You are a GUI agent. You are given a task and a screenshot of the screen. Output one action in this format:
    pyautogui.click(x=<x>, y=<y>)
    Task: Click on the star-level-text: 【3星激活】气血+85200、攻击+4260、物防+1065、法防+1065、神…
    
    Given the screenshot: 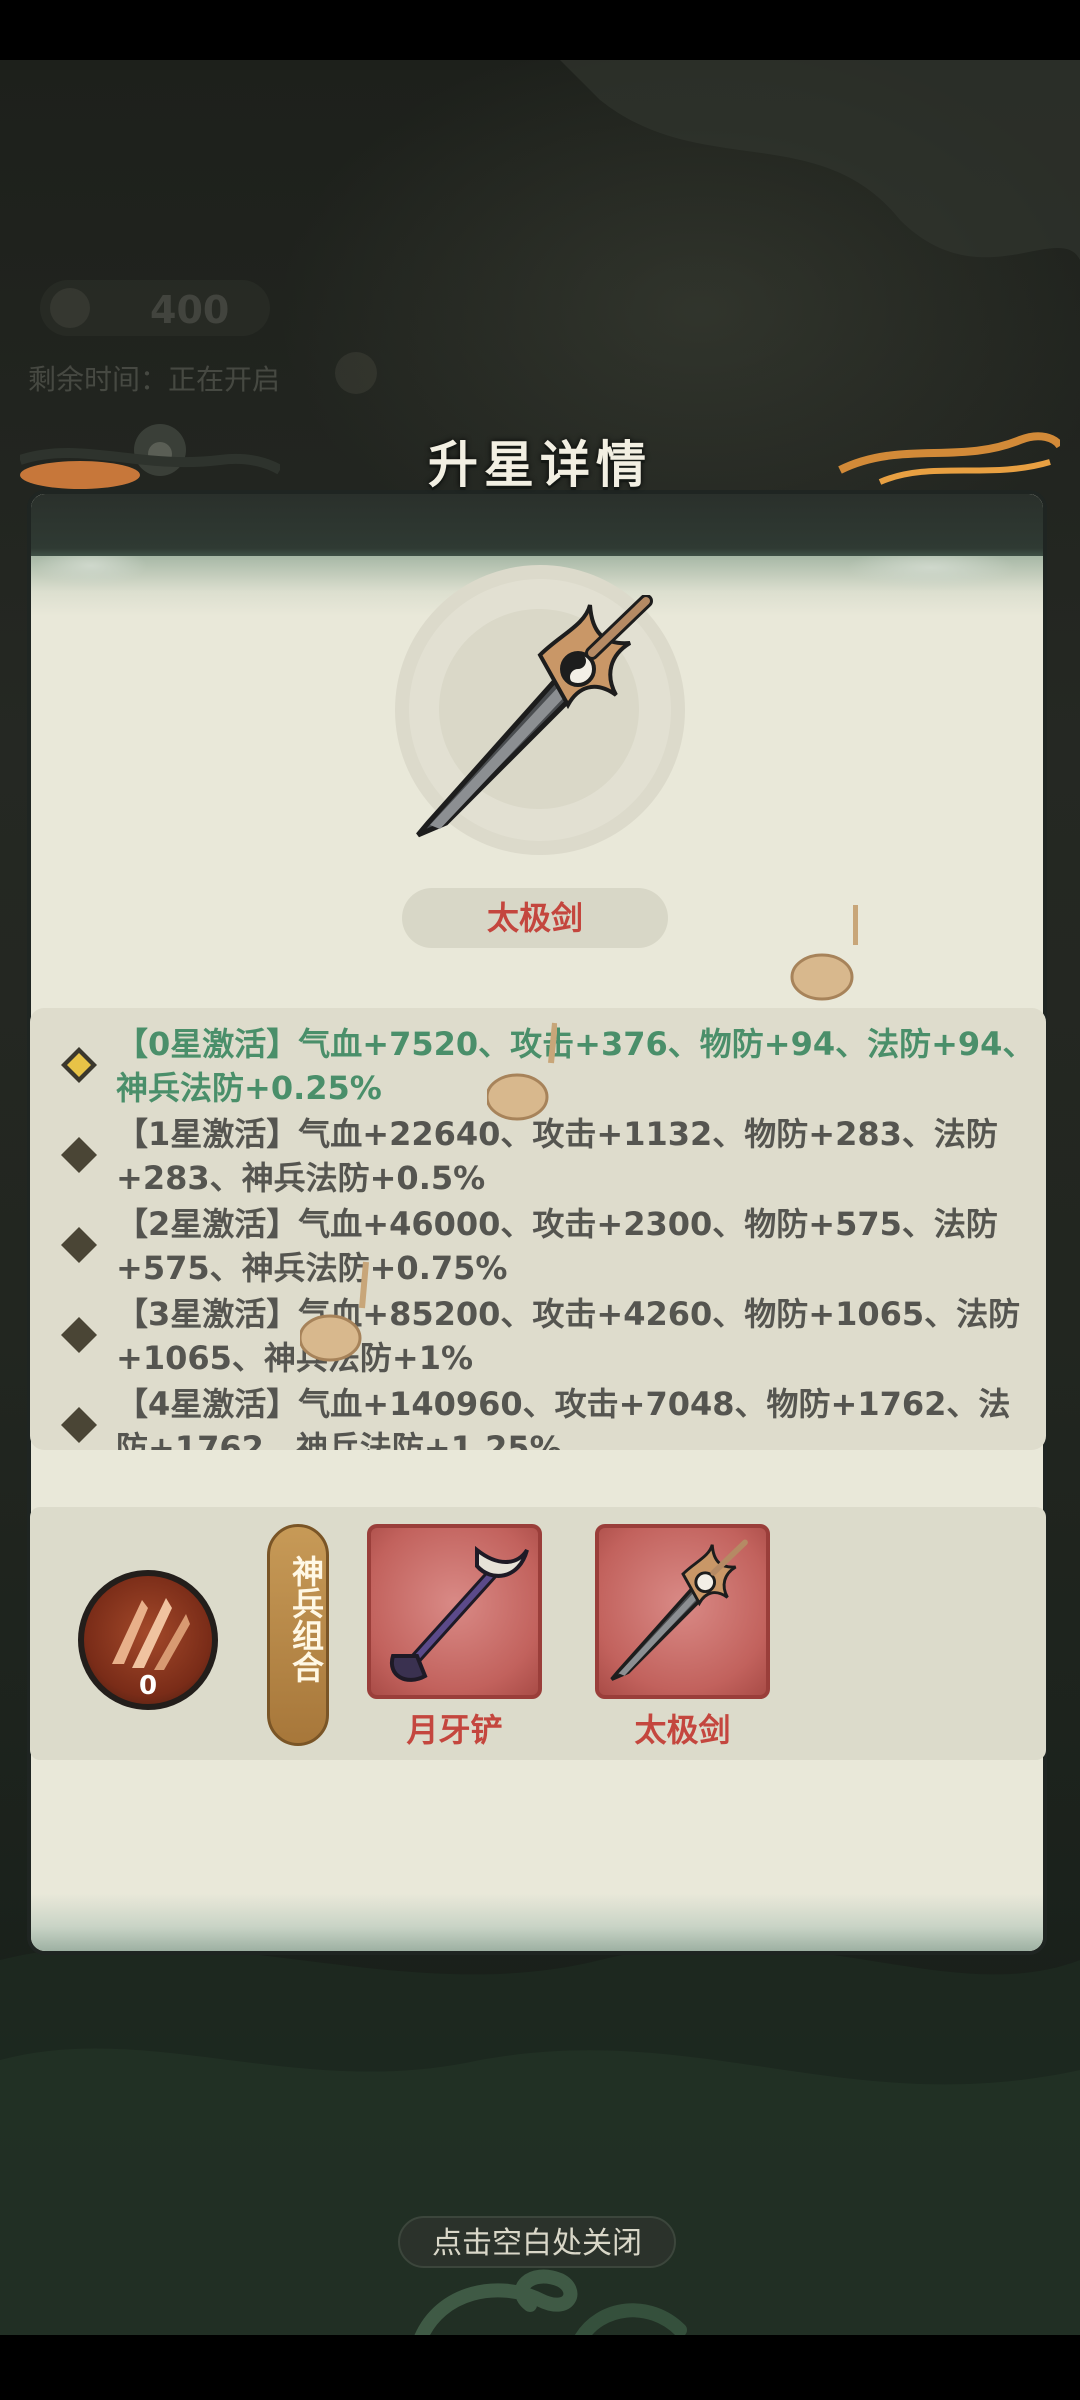 What is the action you would take?
    pyautogui.click(x=568, y=1336)
    